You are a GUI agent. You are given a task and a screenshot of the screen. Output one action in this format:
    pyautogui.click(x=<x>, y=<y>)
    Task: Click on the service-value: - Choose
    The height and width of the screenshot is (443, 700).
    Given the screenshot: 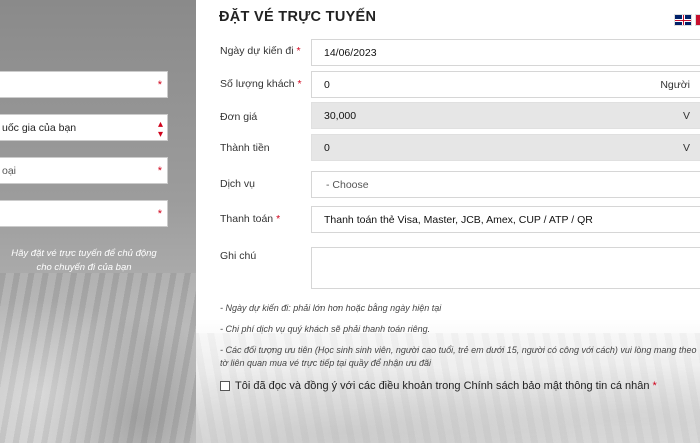 What is the action you would take?
    pyautogui.click(x=347, y=184)
    